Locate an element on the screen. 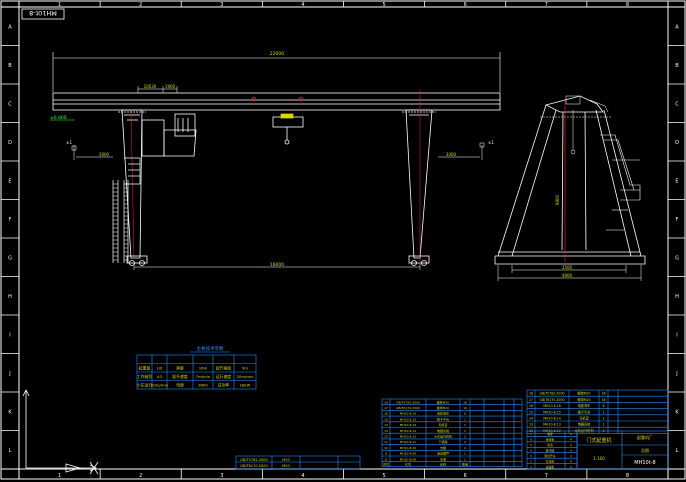 The image size is (686, 482). parts-list-cell: GB/T5782-2000 is located at coordinates (551, 394).